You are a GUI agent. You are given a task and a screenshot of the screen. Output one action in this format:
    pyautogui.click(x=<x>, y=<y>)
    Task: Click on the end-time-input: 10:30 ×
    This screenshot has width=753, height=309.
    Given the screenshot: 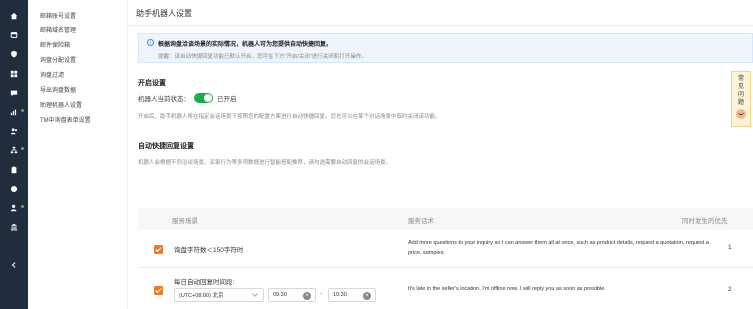 What is the action you would take?
    pyautogui.click(x=352, y=295)
    